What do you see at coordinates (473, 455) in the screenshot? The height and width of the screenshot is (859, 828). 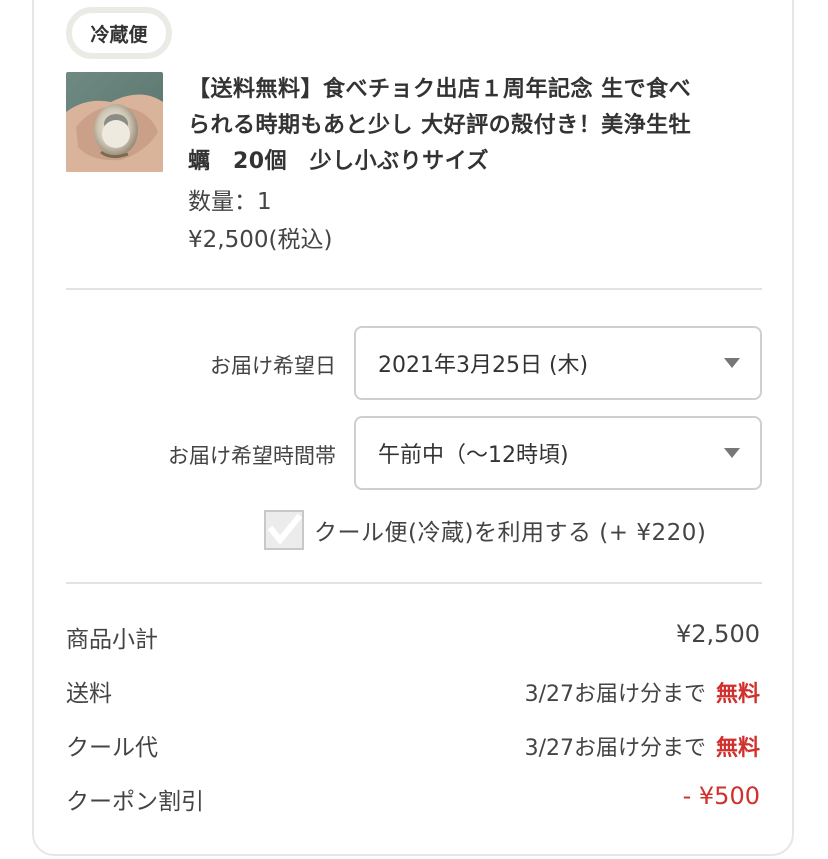 I see `delivery-time-value: 午前中（〜12時頃)` at bounding box center [473, 455].